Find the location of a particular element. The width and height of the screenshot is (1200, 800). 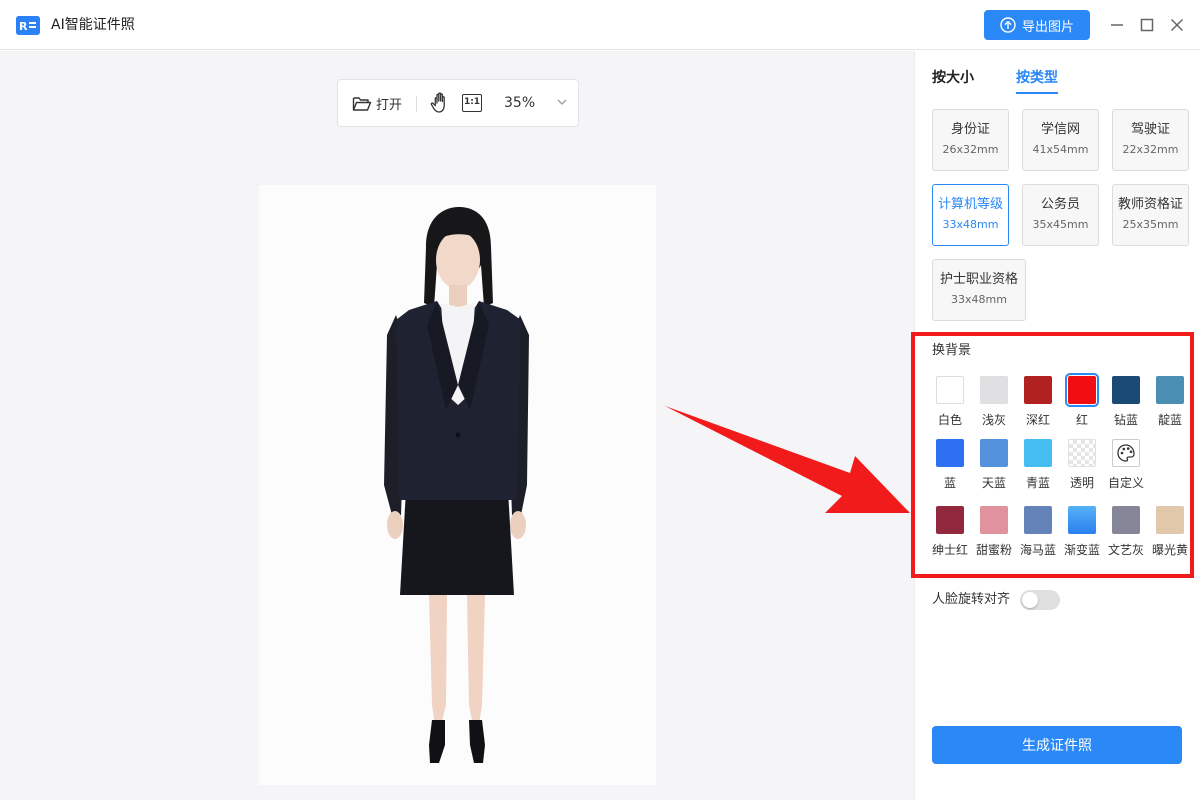

swatch-white: 白色 is located at coordinates (950, 405).